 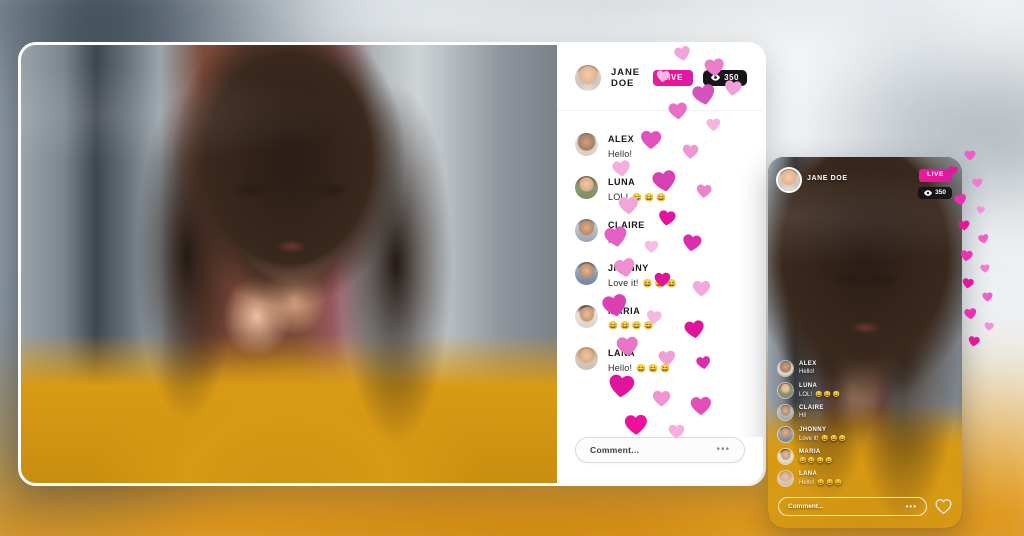 What do you see at coordinates (626, 232) in the screenshot?
I see `comment-body: CLAIRE Hi!` at bounding box center [626, 232].